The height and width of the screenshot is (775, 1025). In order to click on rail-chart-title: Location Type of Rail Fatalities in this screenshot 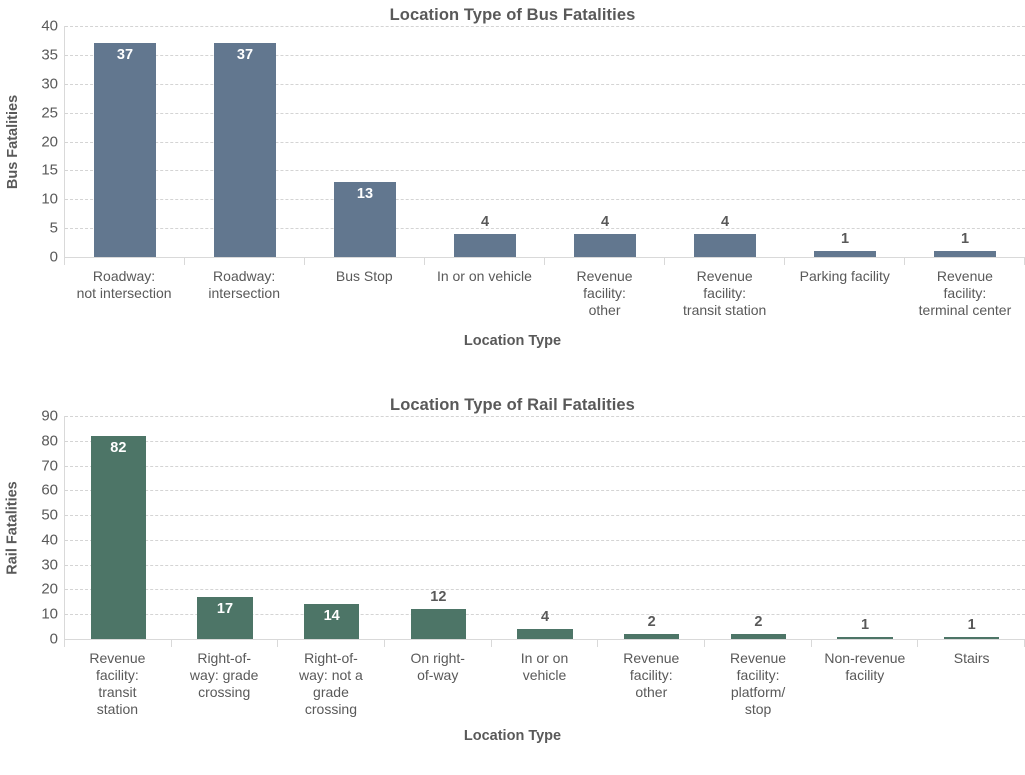, I will do `click(512, 405)`.